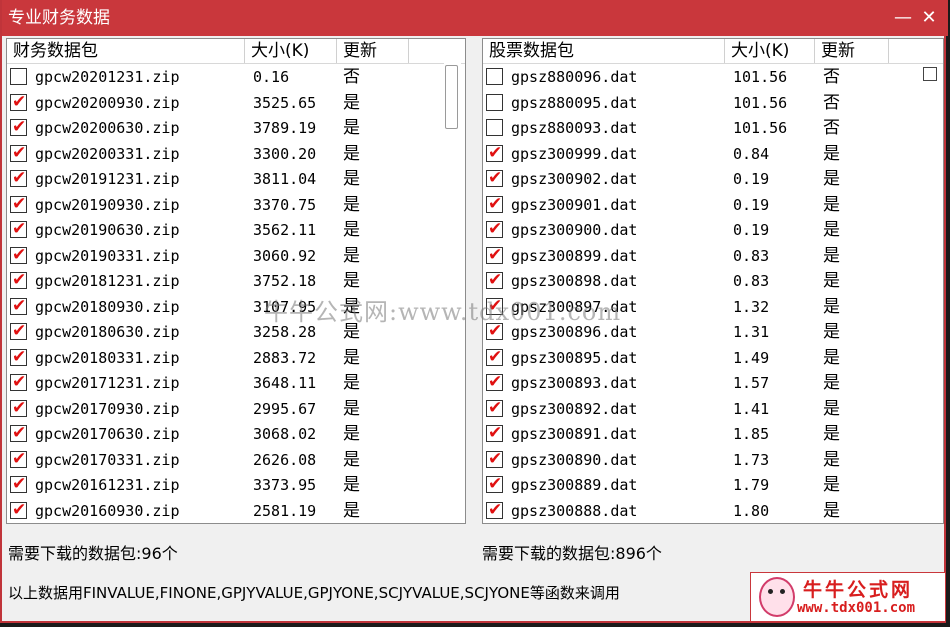  I want to click on package-name: gpcw20200930.zip, so click(107, 102).